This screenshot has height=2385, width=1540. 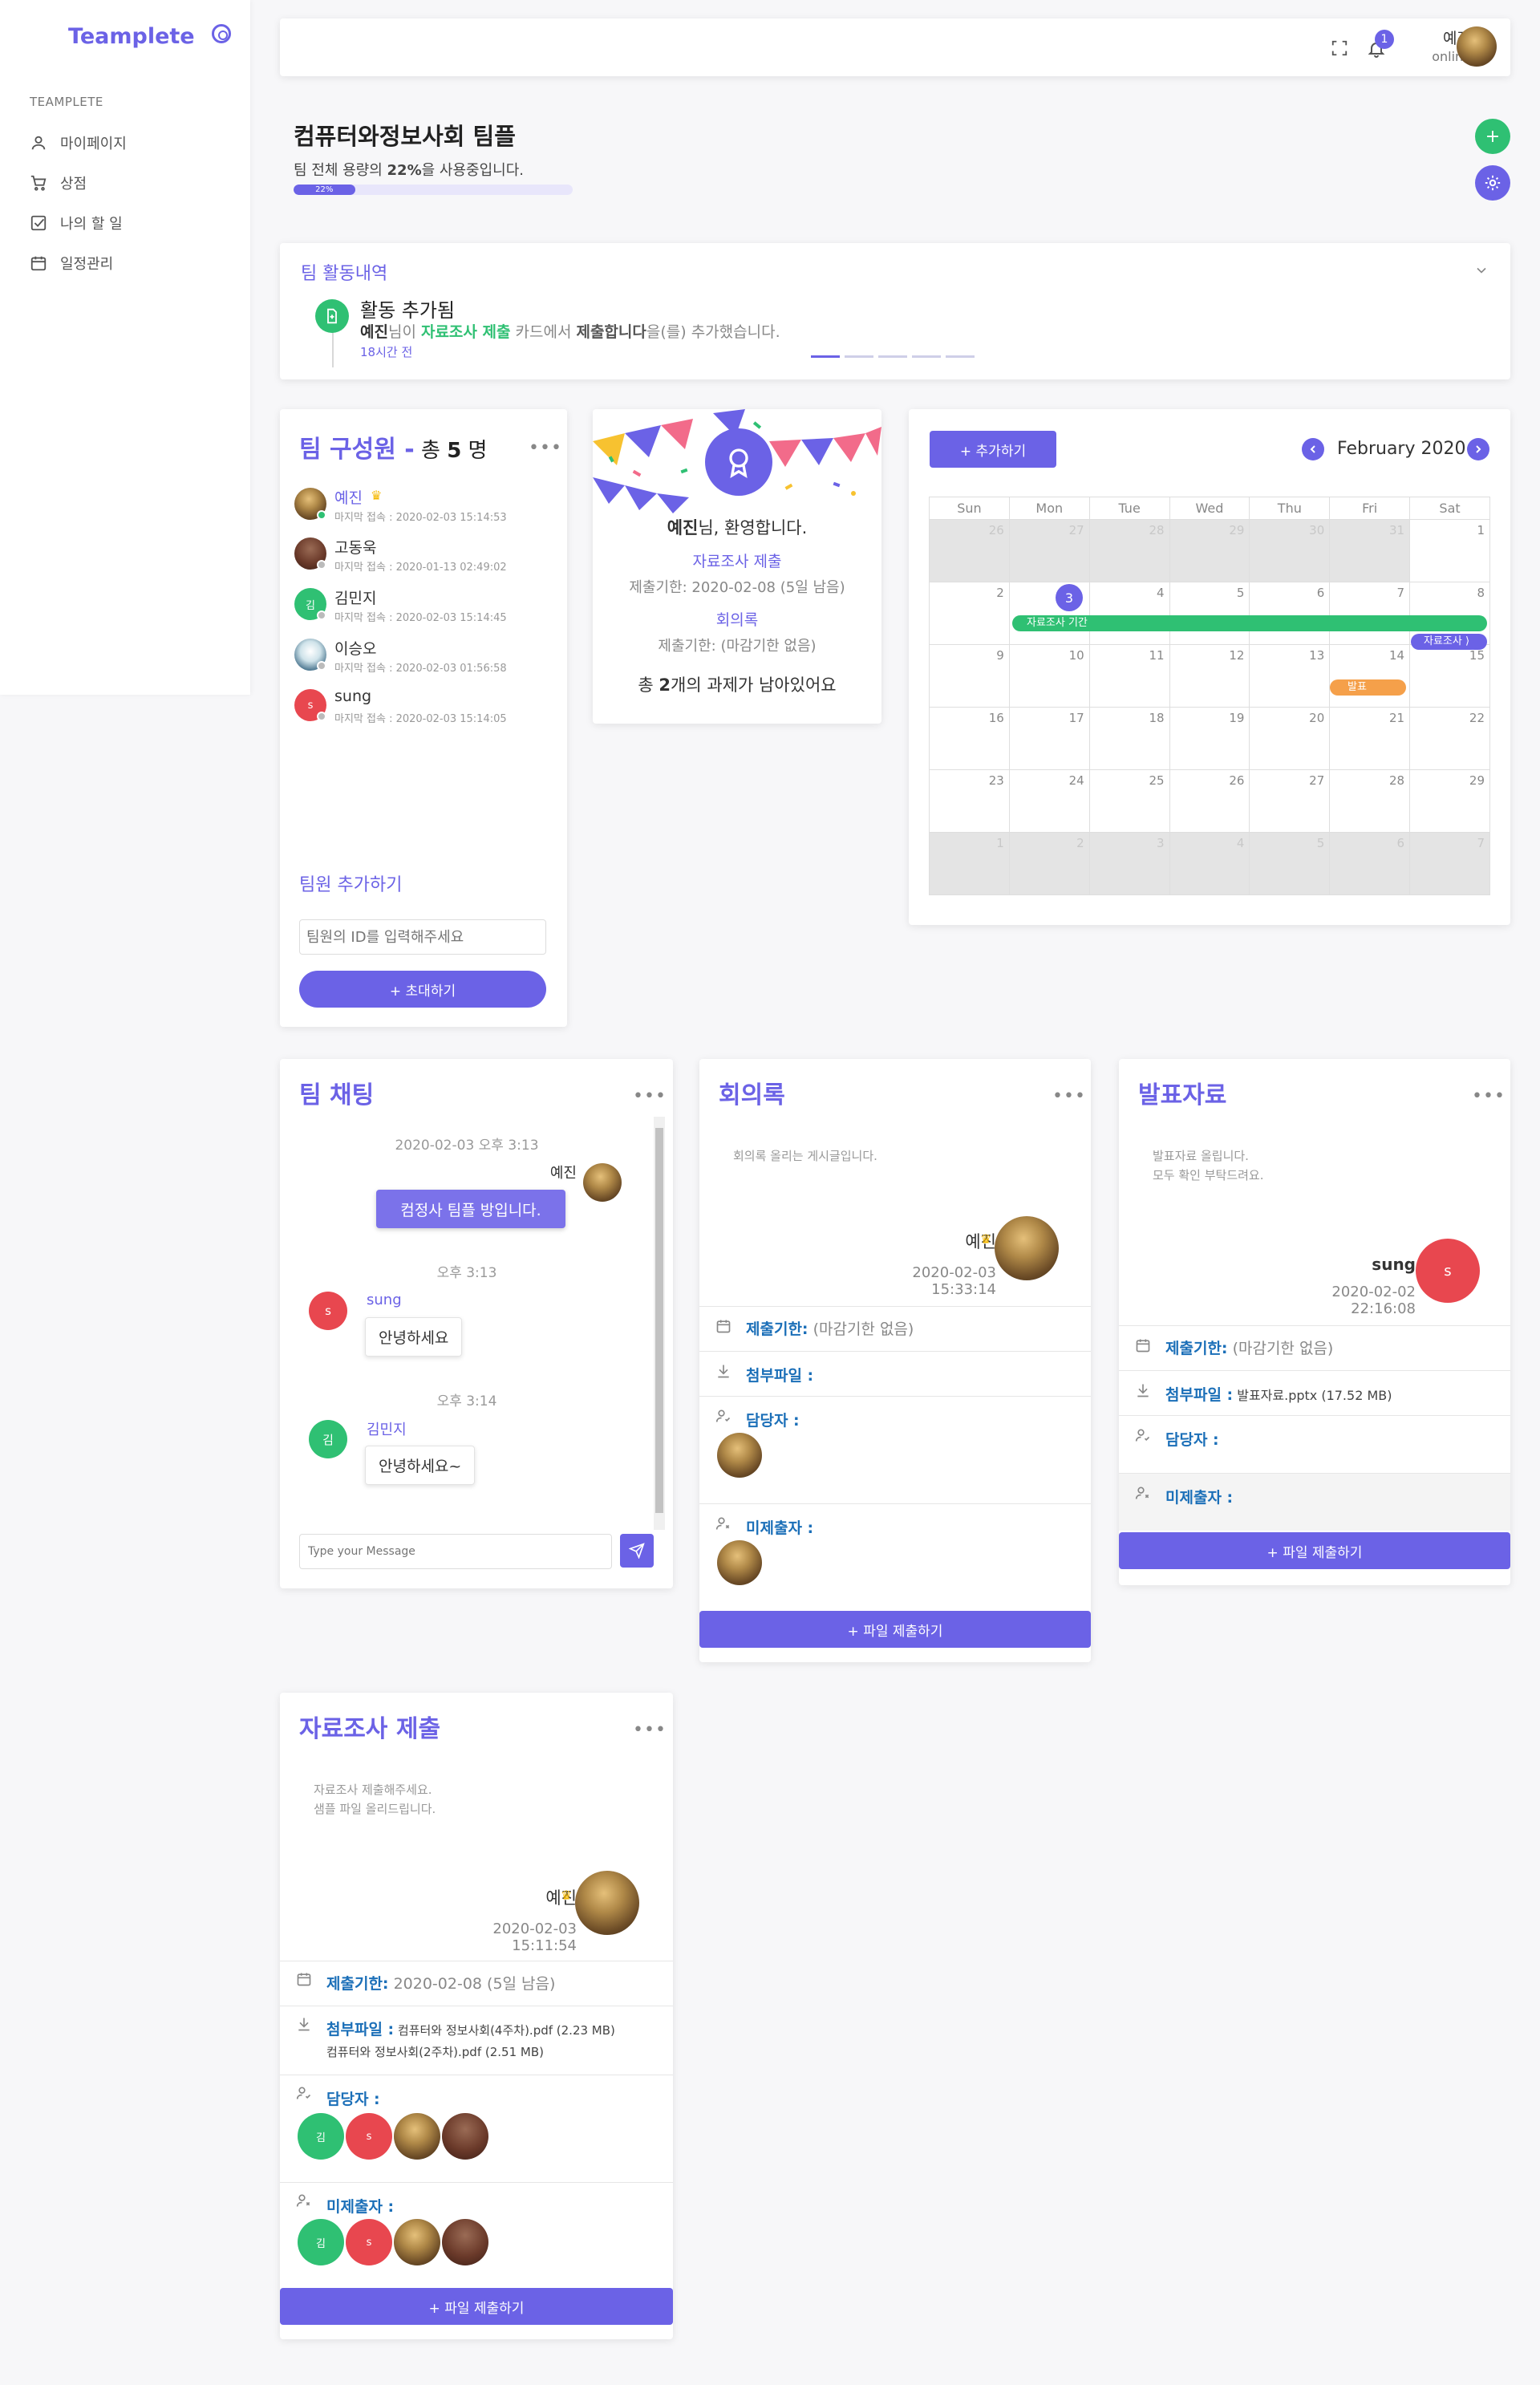 I want to click on calendar-day: 13, so click(x=1290, y=676).